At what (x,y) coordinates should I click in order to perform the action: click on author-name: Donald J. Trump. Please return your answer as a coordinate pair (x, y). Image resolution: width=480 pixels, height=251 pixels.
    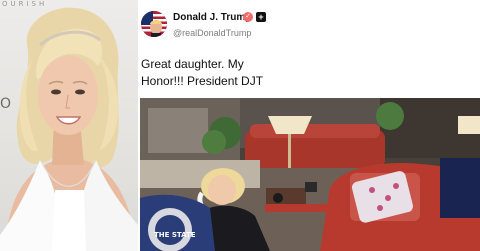
    Looking at the image, I should click on (212, 17).